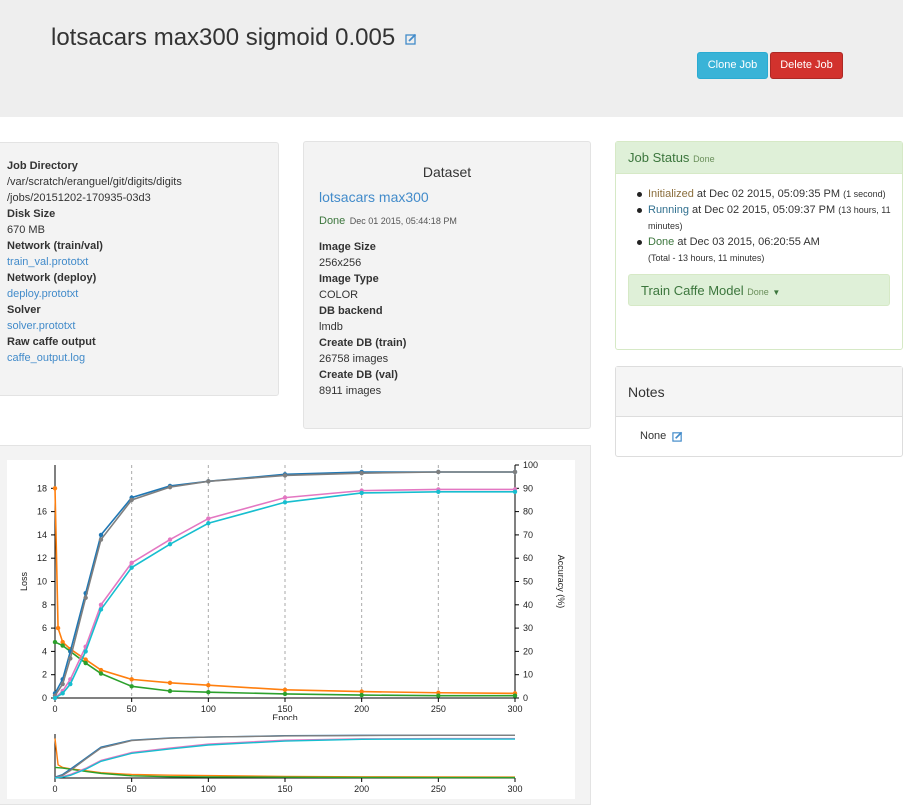 The image size is (903, 805). Describe the element at coordinates (52, 278) in the screenshot. I see `network-deploy-label: Network (deploy)` at that location.